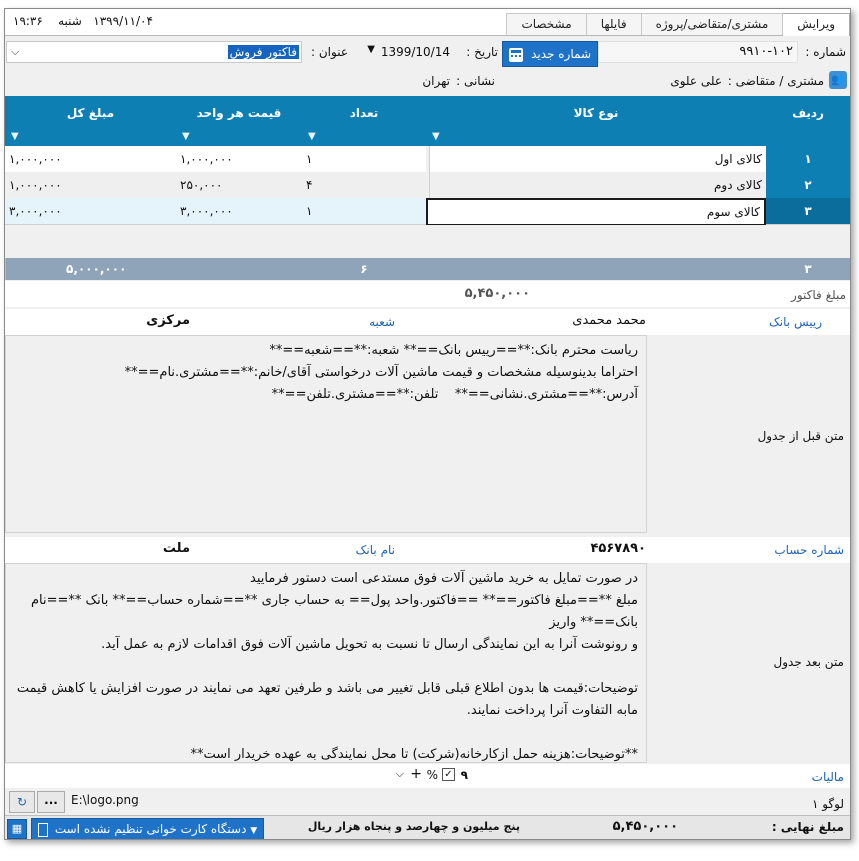  Describe the element at coordinates (750, 661) in the screenshot. I see `after-table-label-cell: متن بعد جدول` at that location.